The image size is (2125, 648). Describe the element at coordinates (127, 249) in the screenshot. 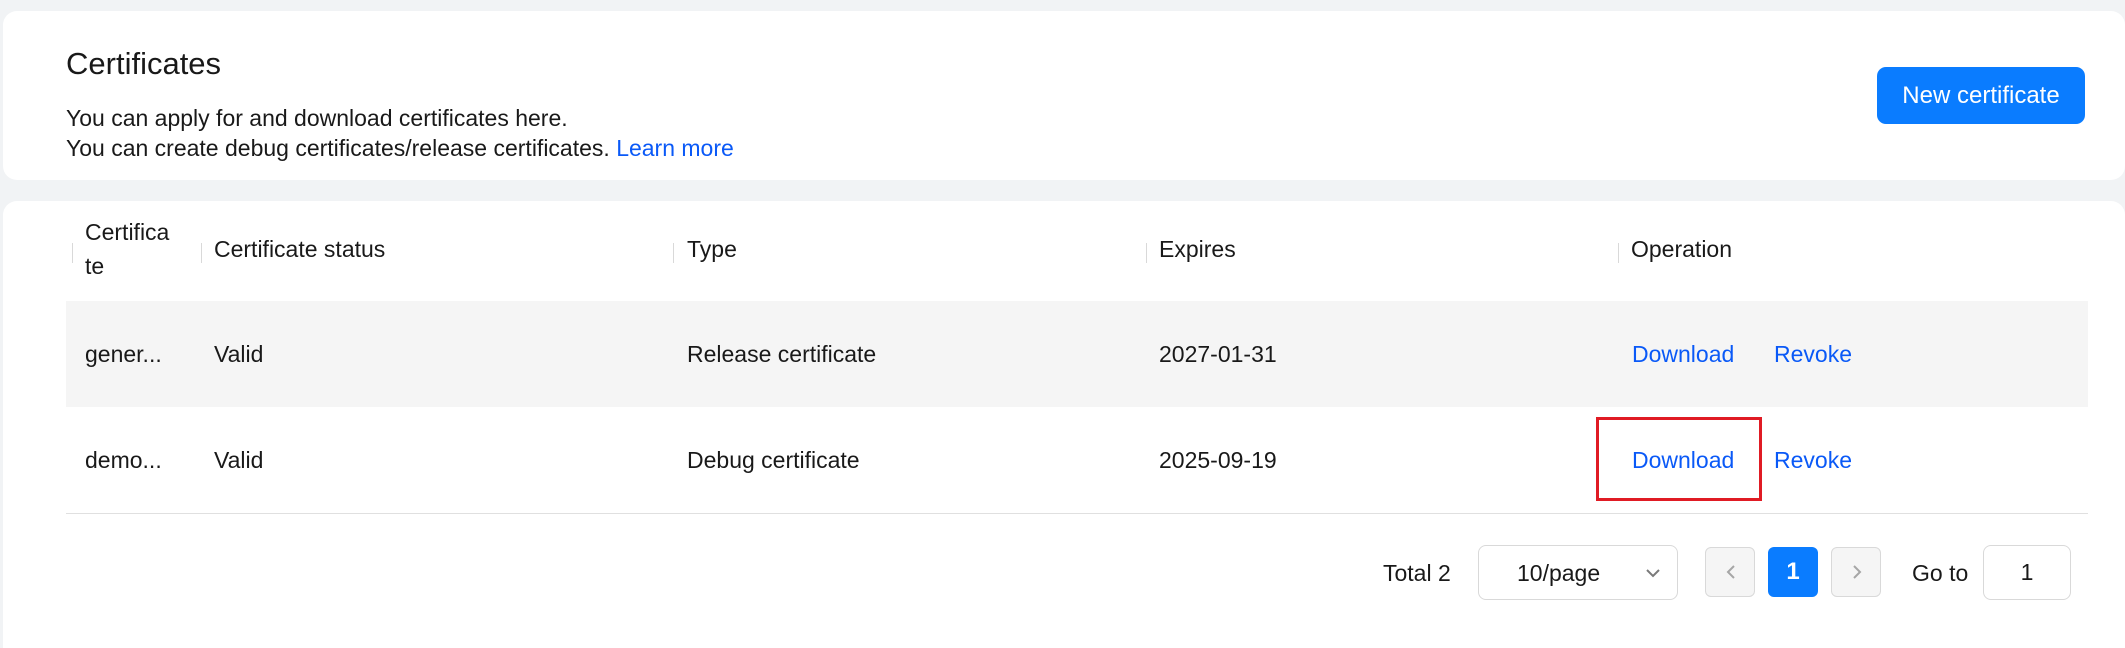

I see `column-header-certificate: Certifica te` at that location.